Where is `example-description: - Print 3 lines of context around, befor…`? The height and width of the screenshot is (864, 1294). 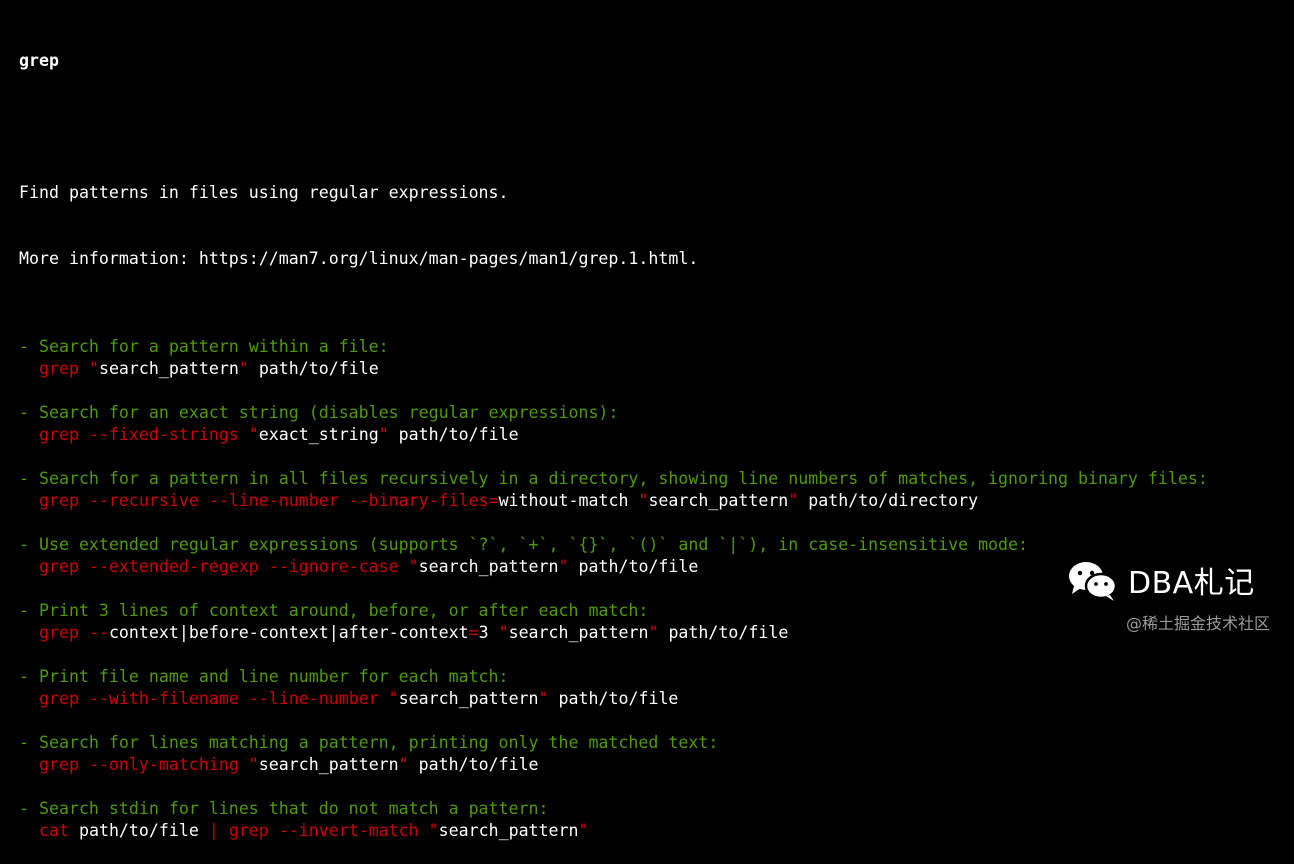 example-description: - Print 3 lines of context around, befor… is located at coordinates (334, 610).